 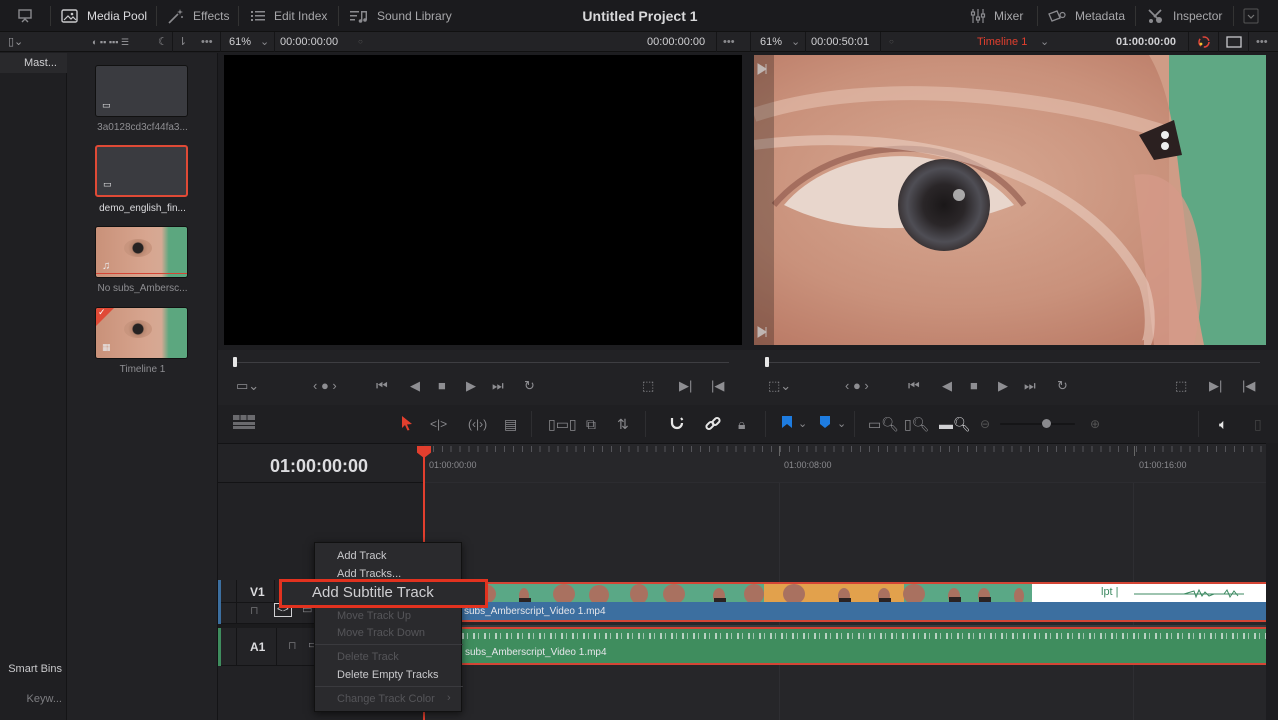 I want to click on moon-icon: ☾, so click(x=163, y=42).